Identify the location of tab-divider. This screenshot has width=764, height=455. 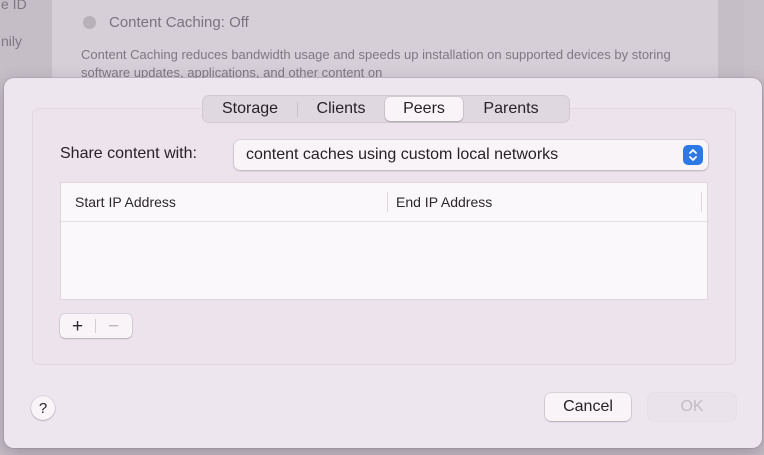
(297, 109).